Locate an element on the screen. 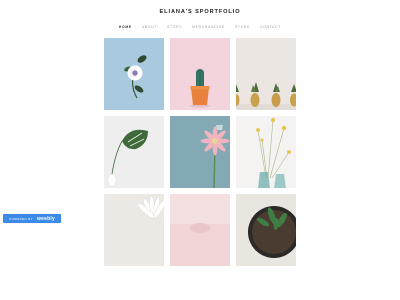 The width and height of the screenshot is (400, 300). yellow-flowers-icon is located at coordinates (266, 152).